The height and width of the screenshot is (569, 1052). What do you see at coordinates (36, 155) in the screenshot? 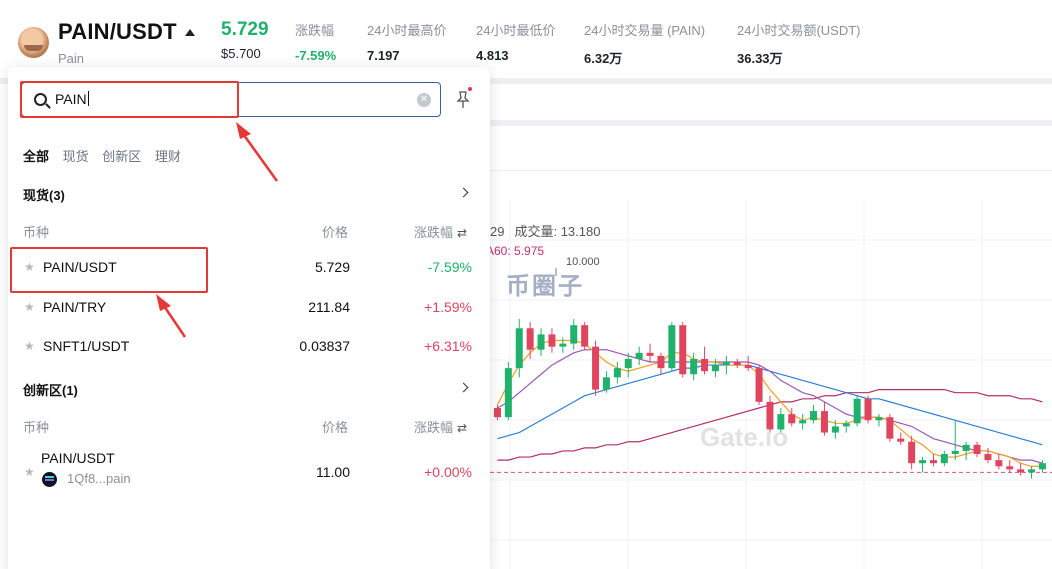
I see `tab-all: 全部` at bounding box center [36, 155].